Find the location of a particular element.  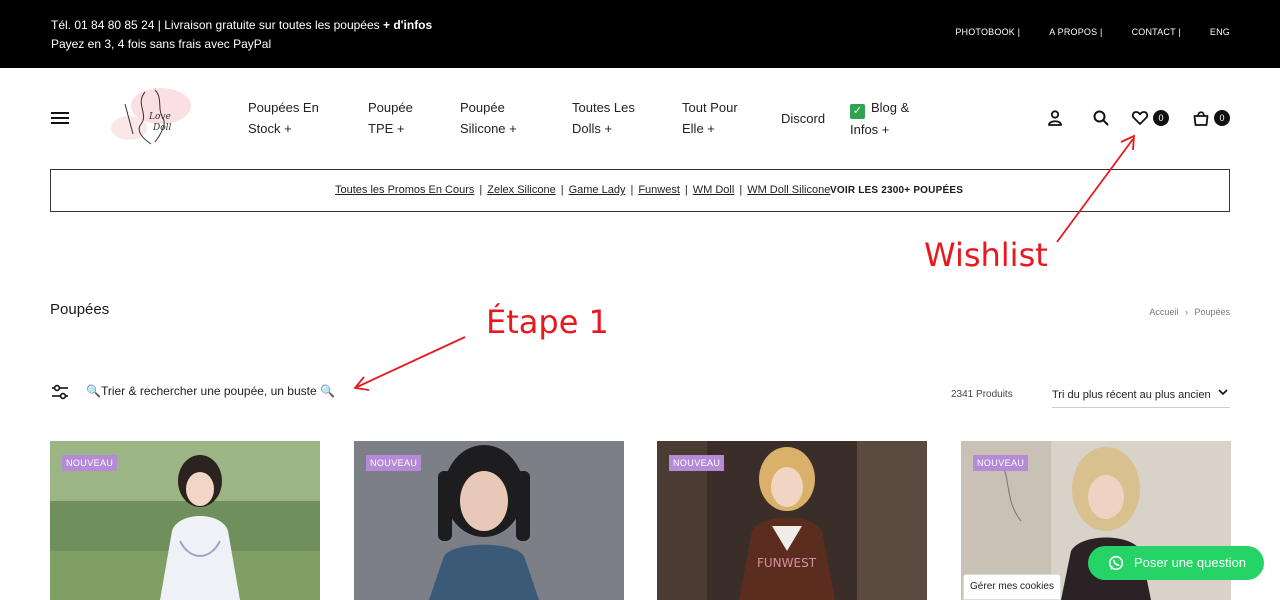

nav-tpe: Poupée TPE + is located at coordinates (390, 118).